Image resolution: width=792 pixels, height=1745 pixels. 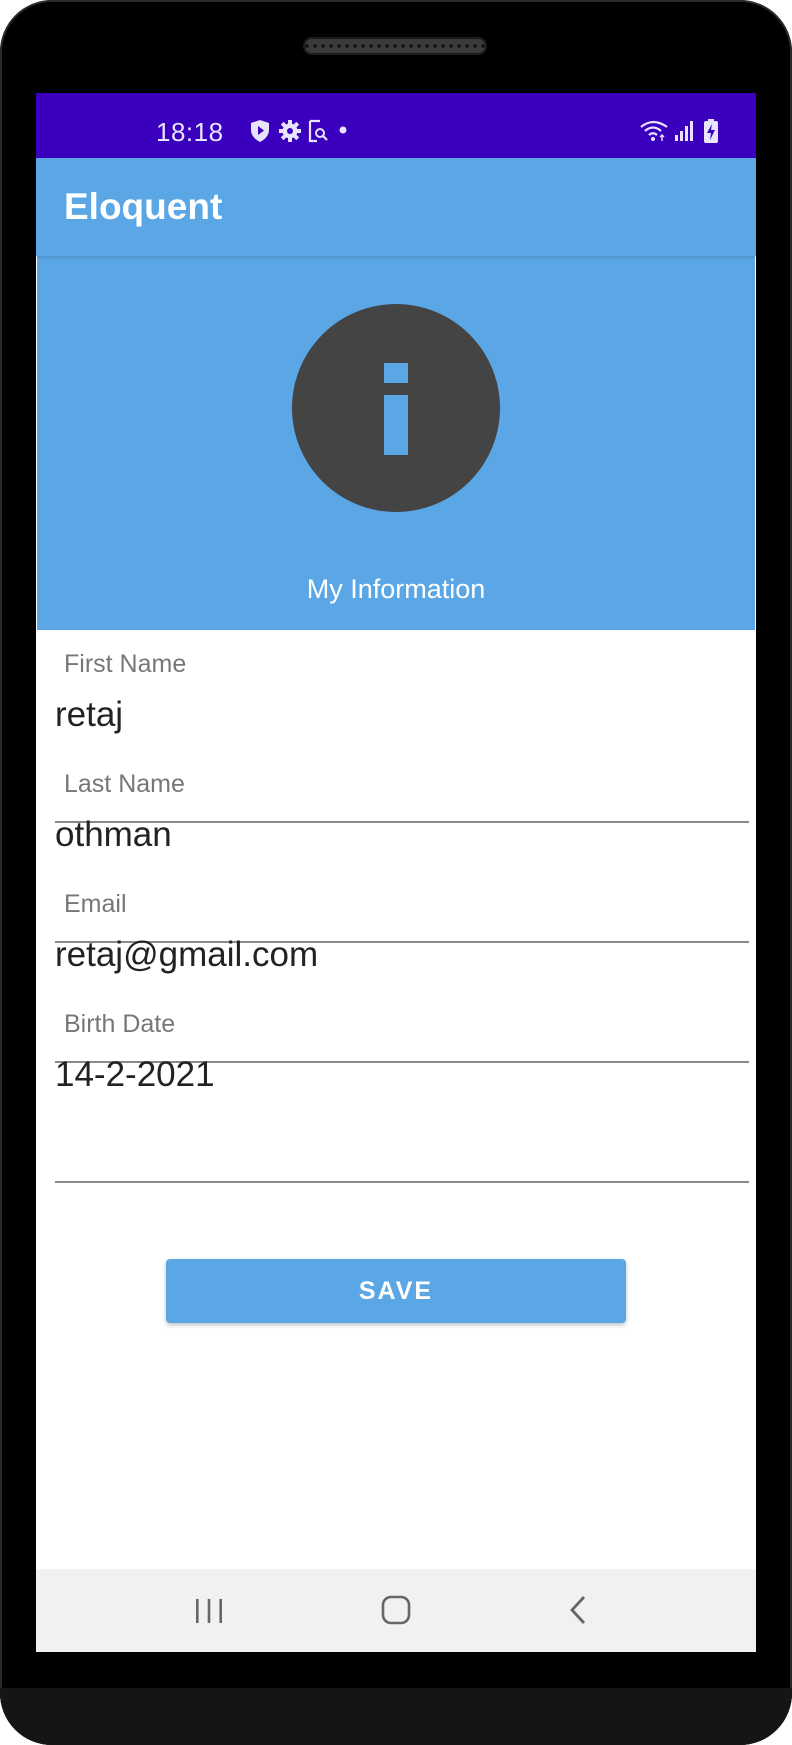 I want to click on app-title: Eloquent, so click(x=143, y=206).